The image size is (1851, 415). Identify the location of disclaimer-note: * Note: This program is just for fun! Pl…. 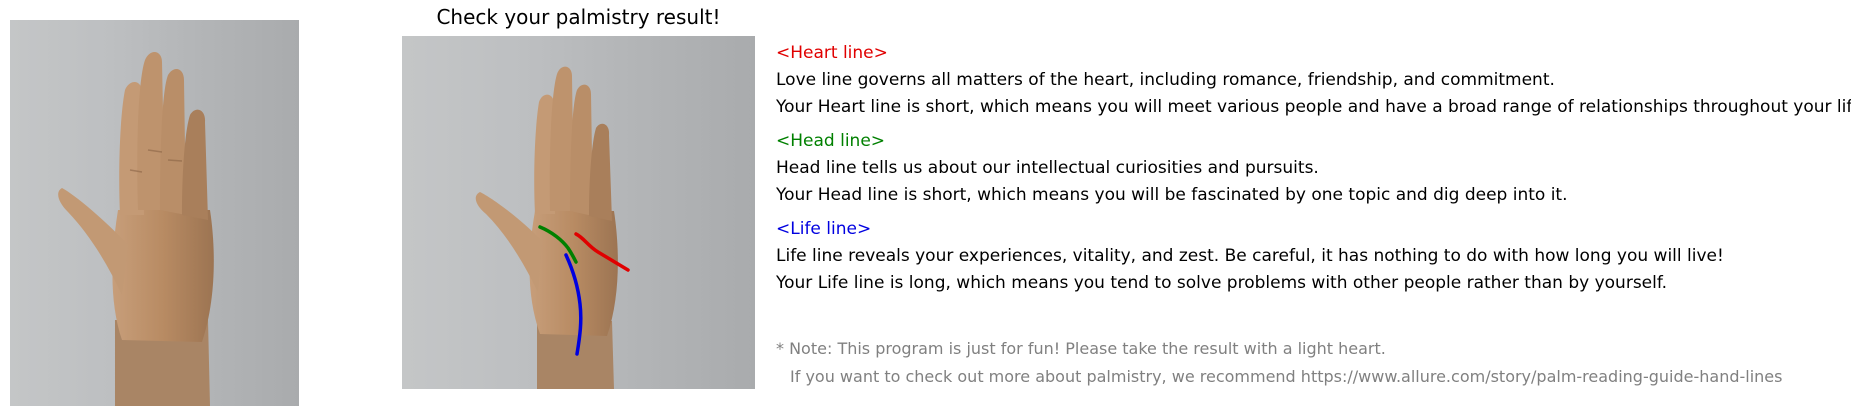
(1279, 363).